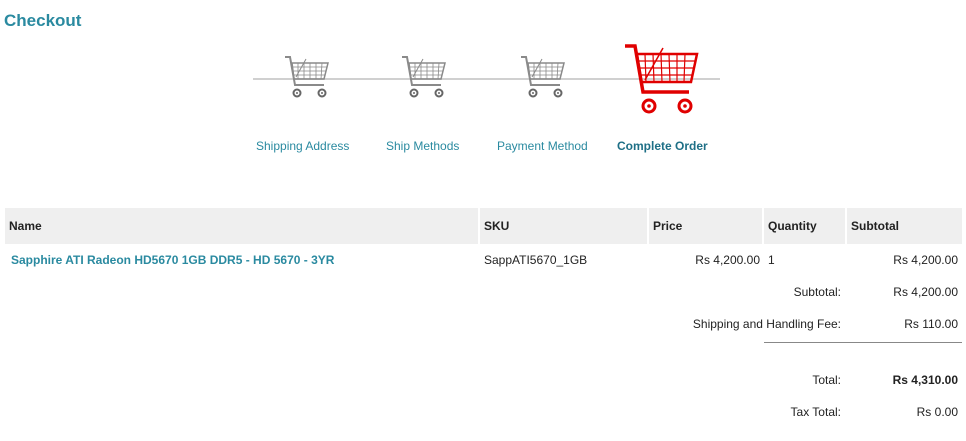 This screenshot has height=441, width=966. Describe the element at coordinates (904, 226) in the screenshot. I see `column-header-subtotal: Subtotal` at that location.